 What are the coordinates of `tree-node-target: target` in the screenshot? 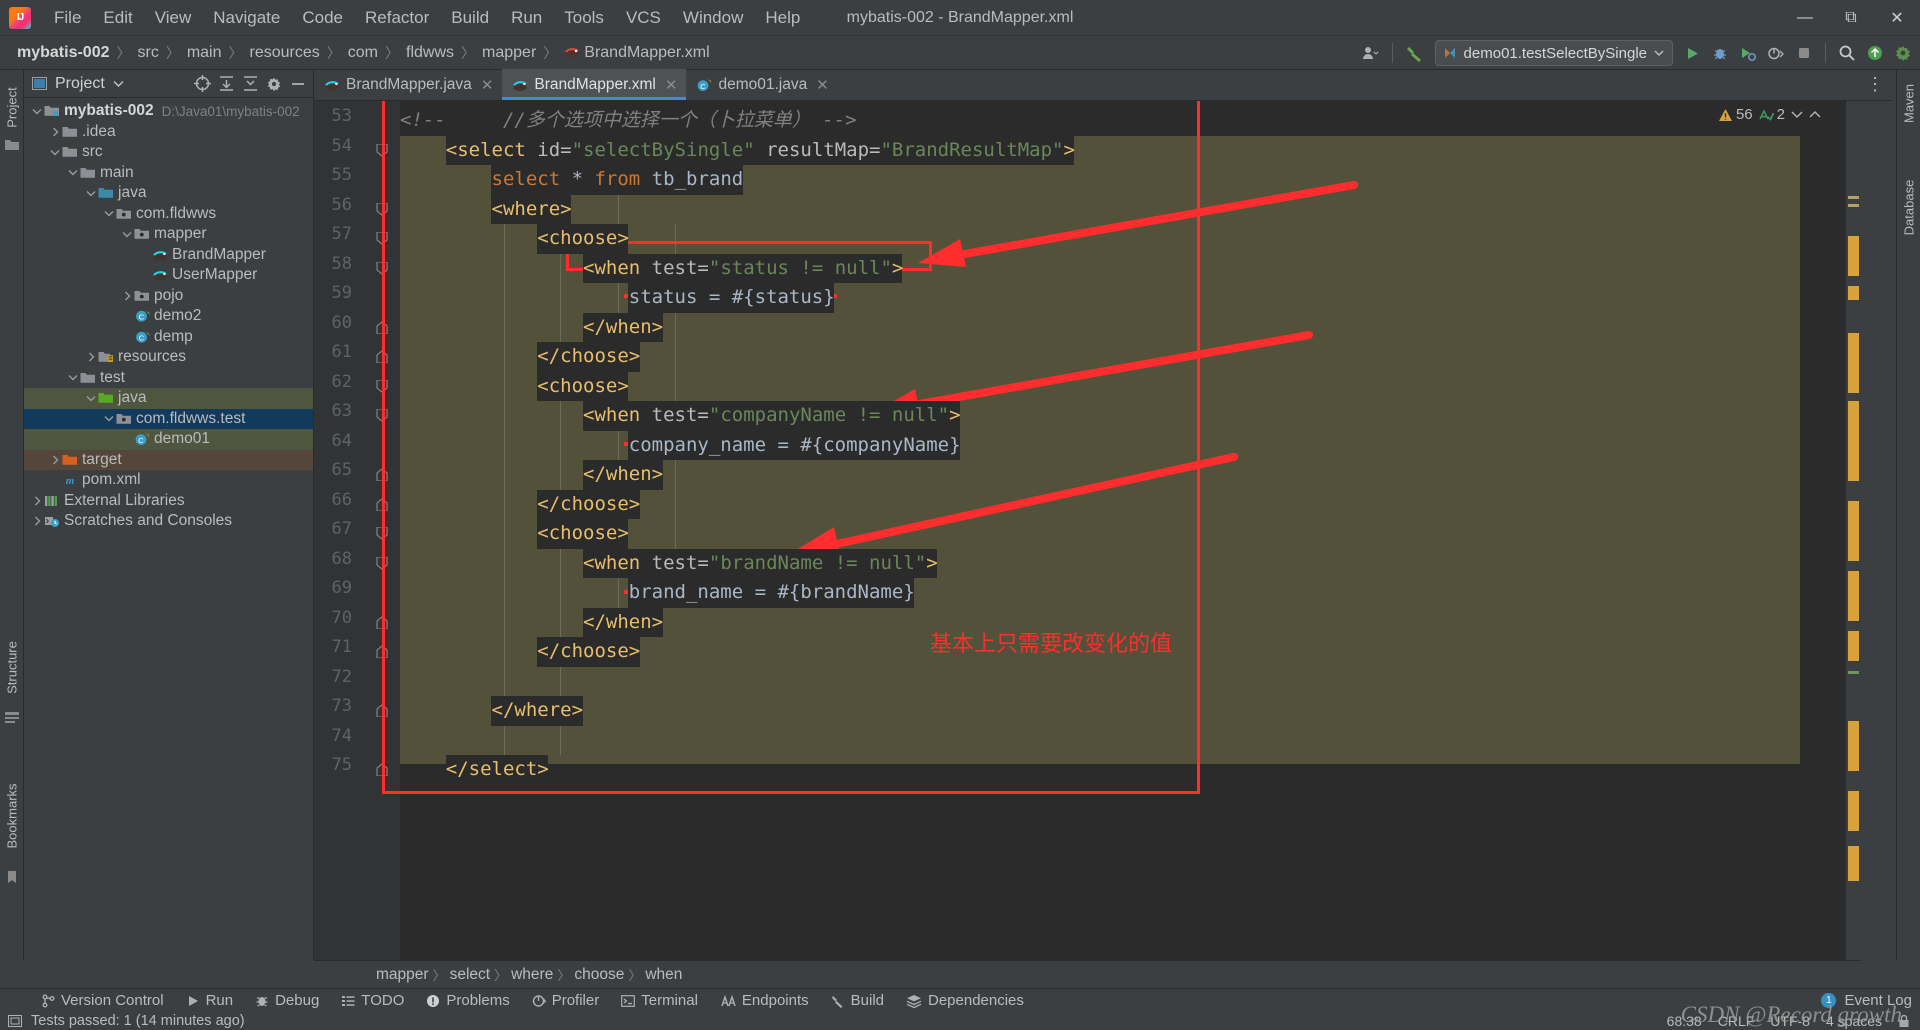 It's located at (168, 459).